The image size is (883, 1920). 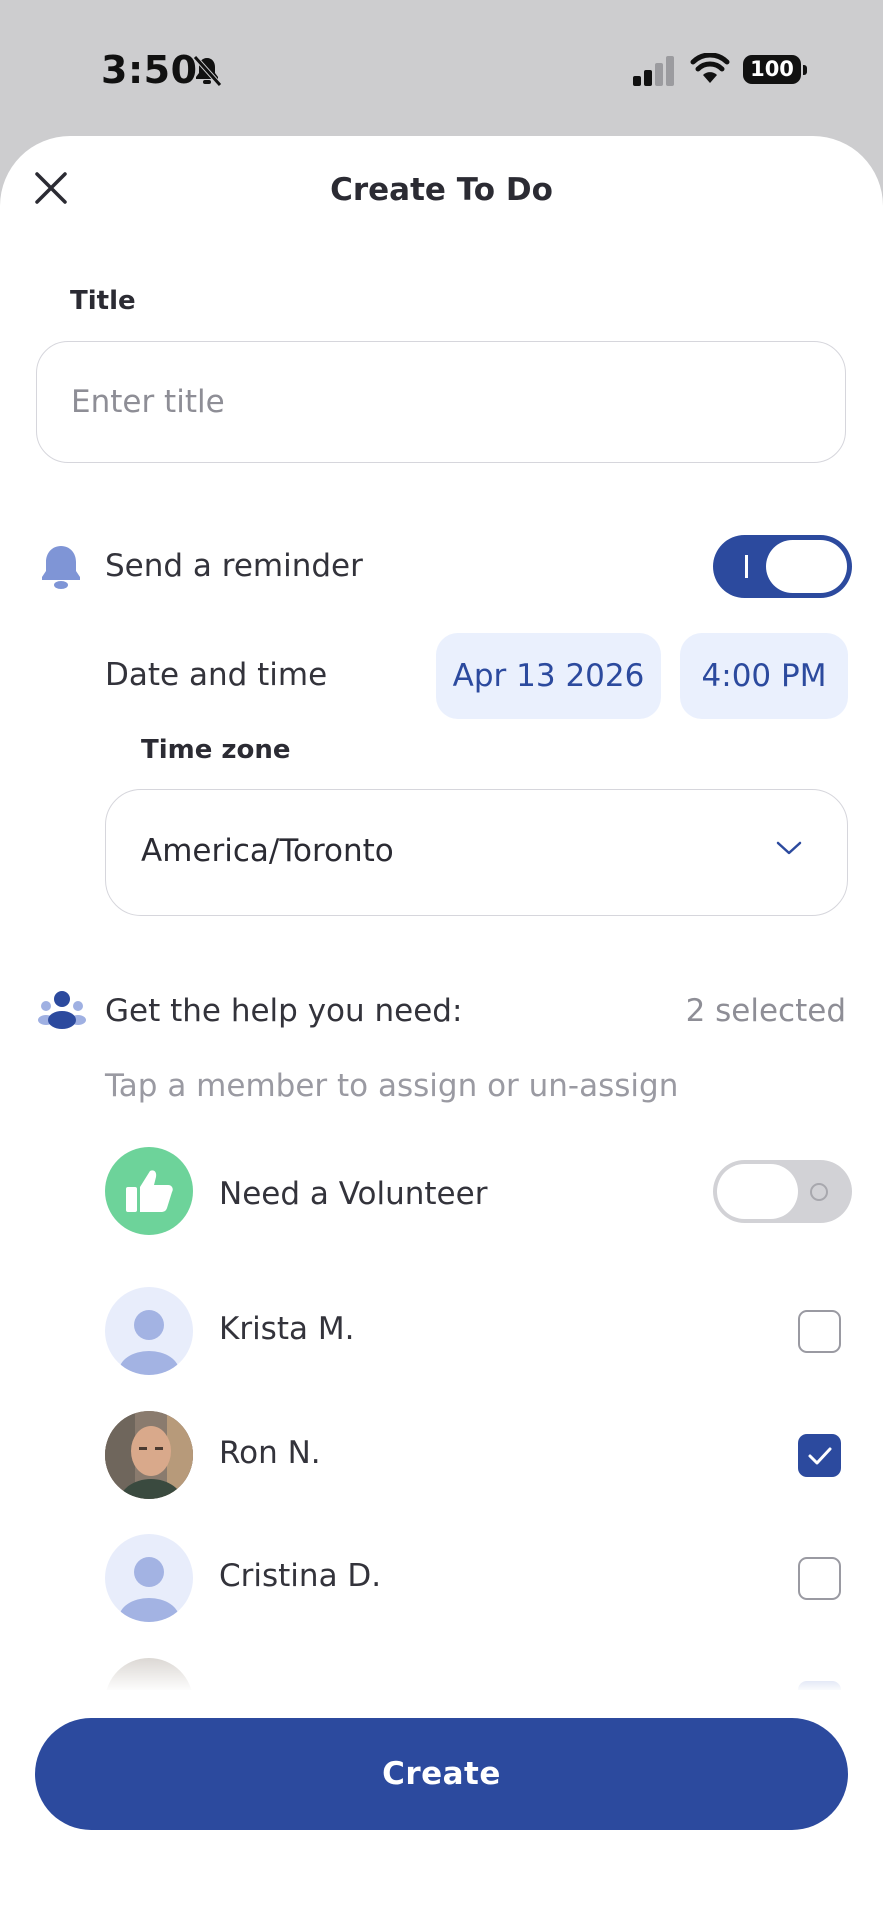 I want to click on cellular-signal-icon, so click(x=653, y=71).